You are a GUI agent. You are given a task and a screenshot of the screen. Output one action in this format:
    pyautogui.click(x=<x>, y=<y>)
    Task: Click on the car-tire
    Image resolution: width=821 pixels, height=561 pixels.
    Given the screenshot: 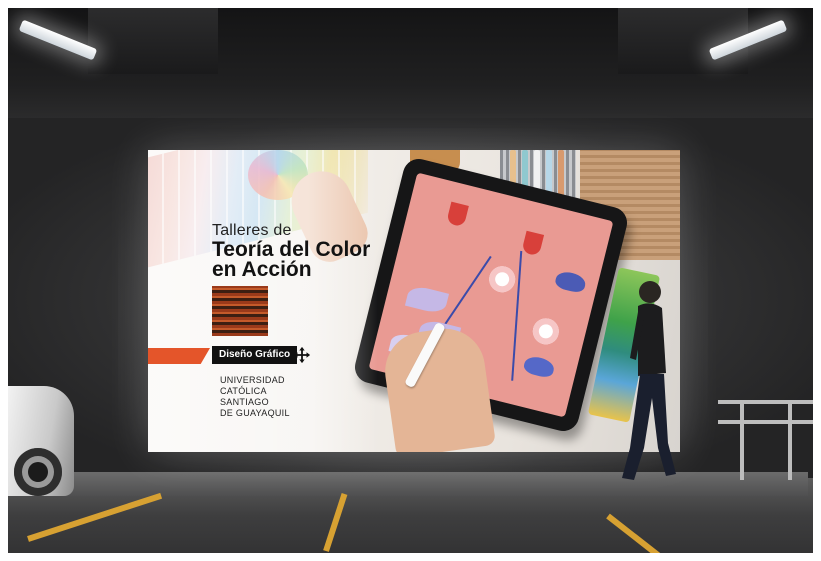 What is the action you would take?
    pyautogui.click(x=38, y=472)
    